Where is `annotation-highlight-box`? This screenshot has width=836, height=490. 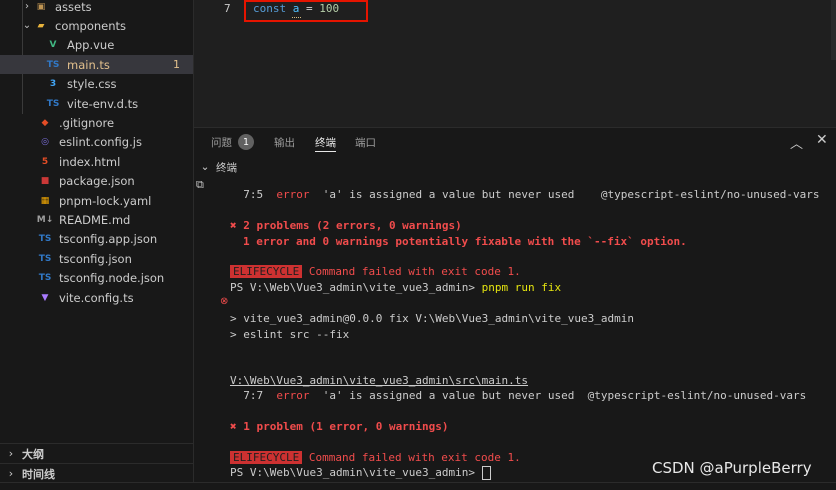 annotation-highlight-box is located at coordinates (306, 11).